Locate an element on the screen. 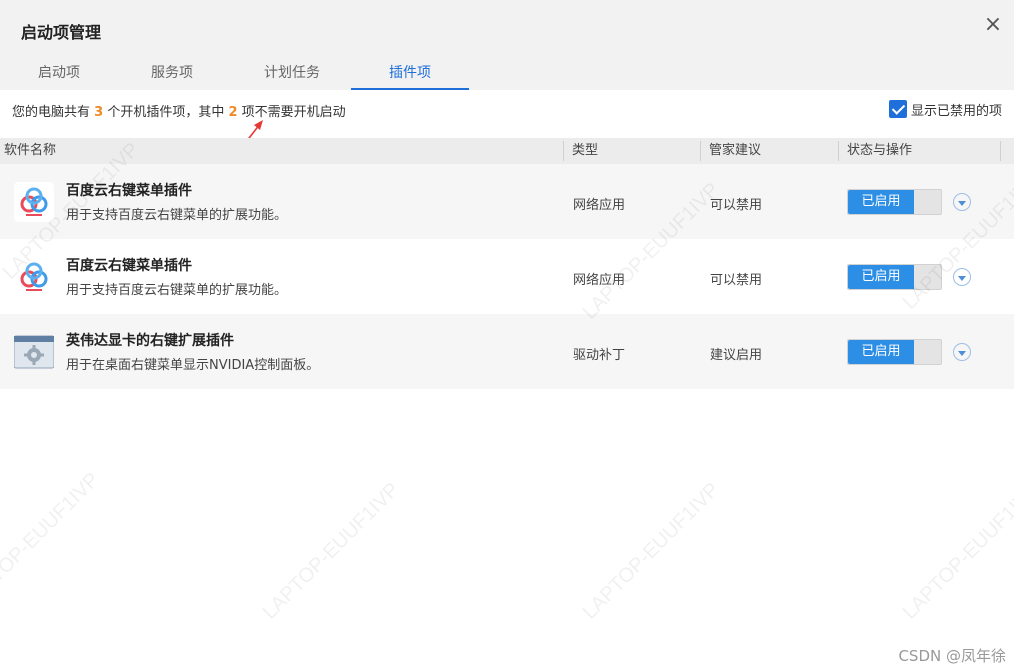 Image resolution: width=1014 pixels, height=672 pixels. show-disabled-label: 显示已禁用的项 is located at coordinates (956, 111).